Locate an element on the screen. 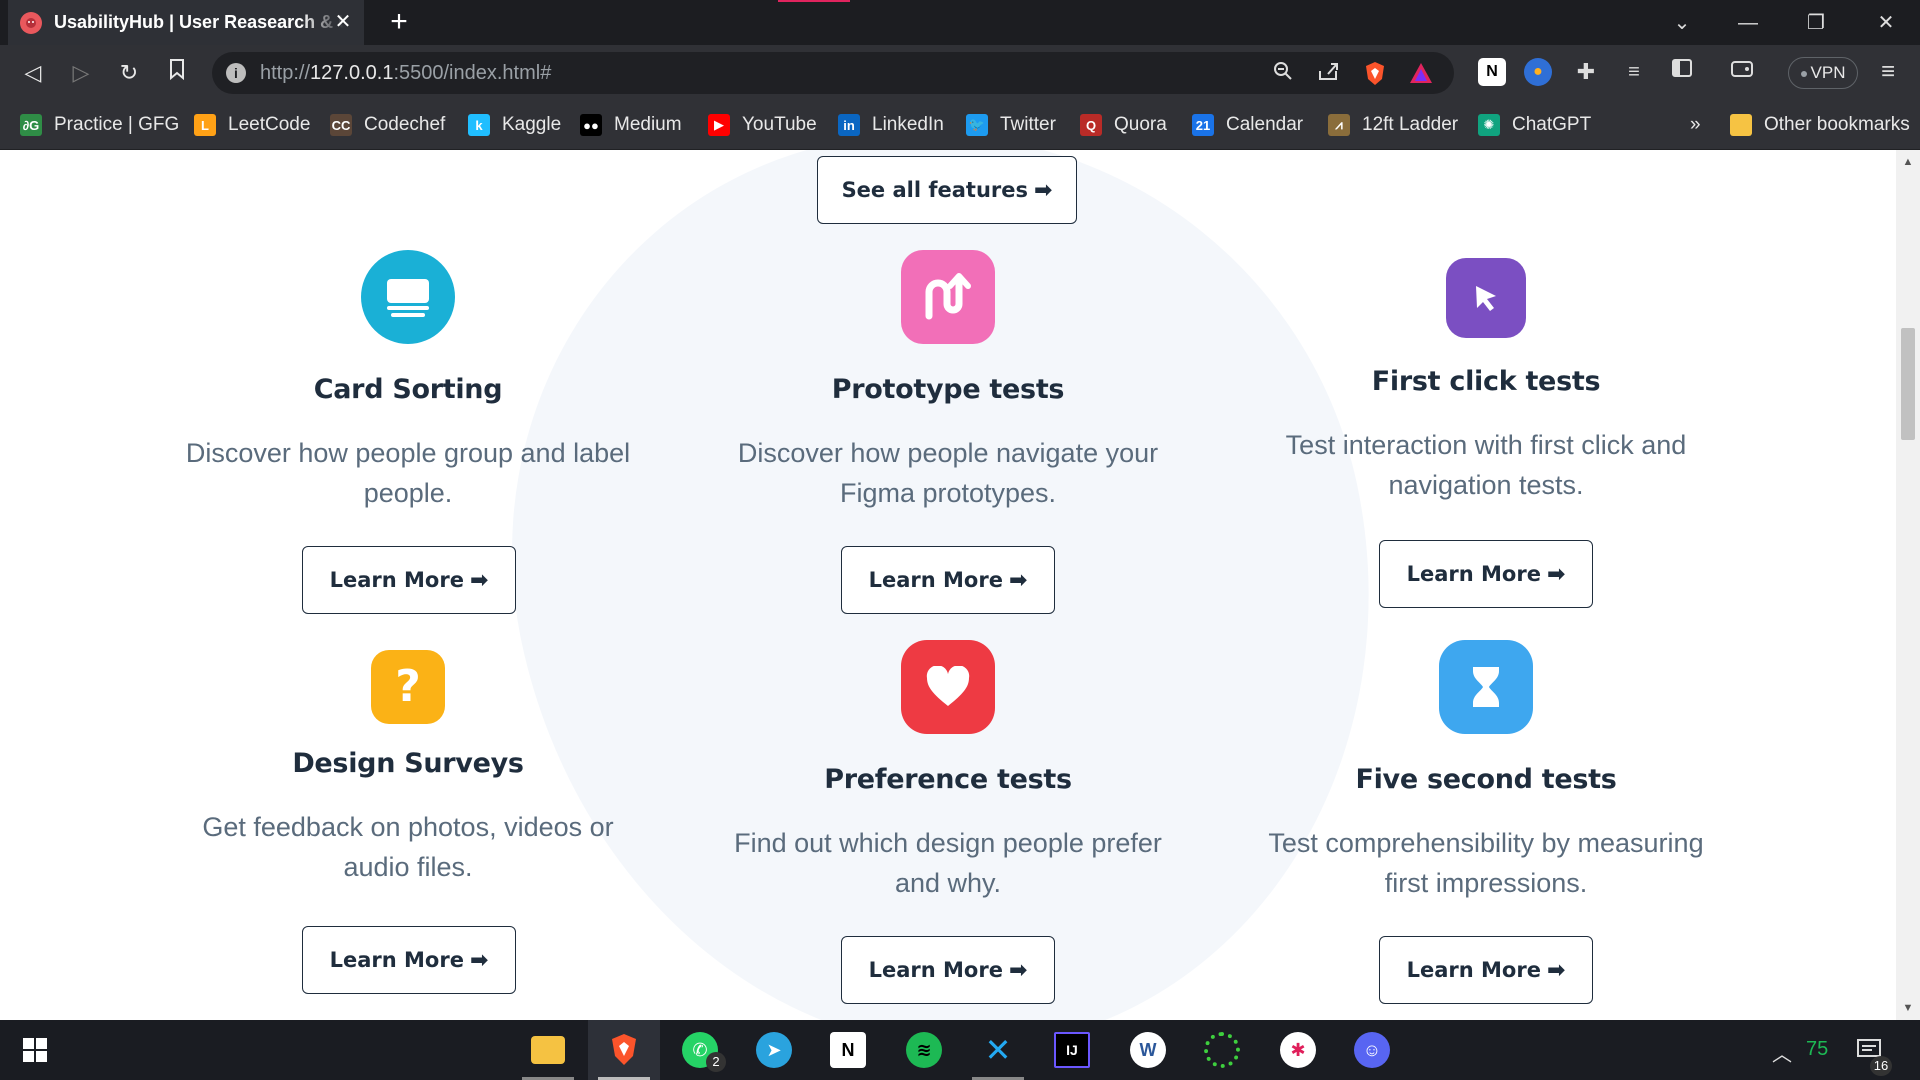 This screenshot has width=1920, height=1080. chatgpt-icon: ✺ is located at coordinates (1489, 125).